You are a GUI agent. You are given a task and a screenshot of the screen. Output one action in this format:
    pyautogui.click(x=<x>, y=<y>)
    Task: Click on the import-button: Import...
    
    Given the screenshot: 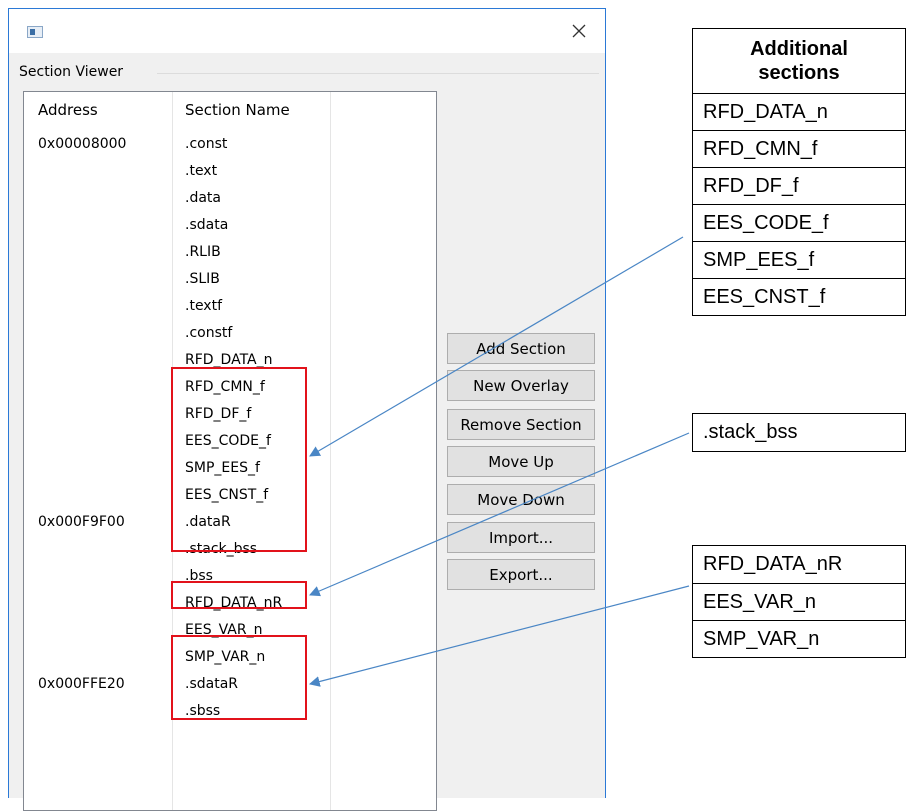 What is the action you would take?
    pyautogui.click(x=521, y=537)
    